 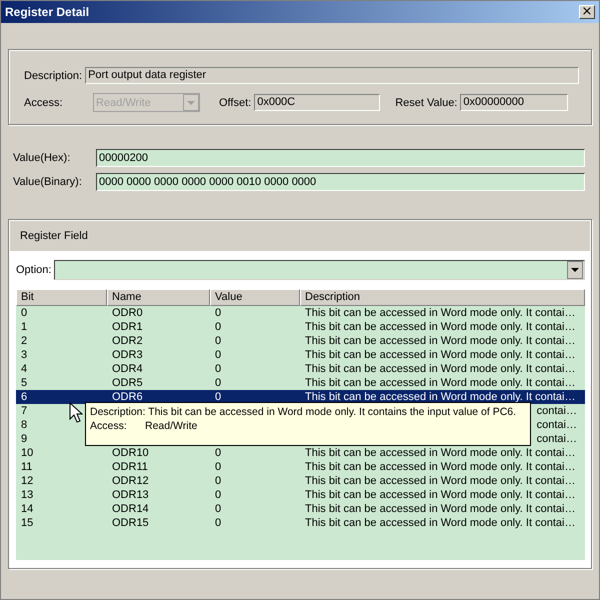 What do you see at coordinates (332, 75) in the screenshot?
I see `description-field: Port output data register` at bounding box center [332, 75].